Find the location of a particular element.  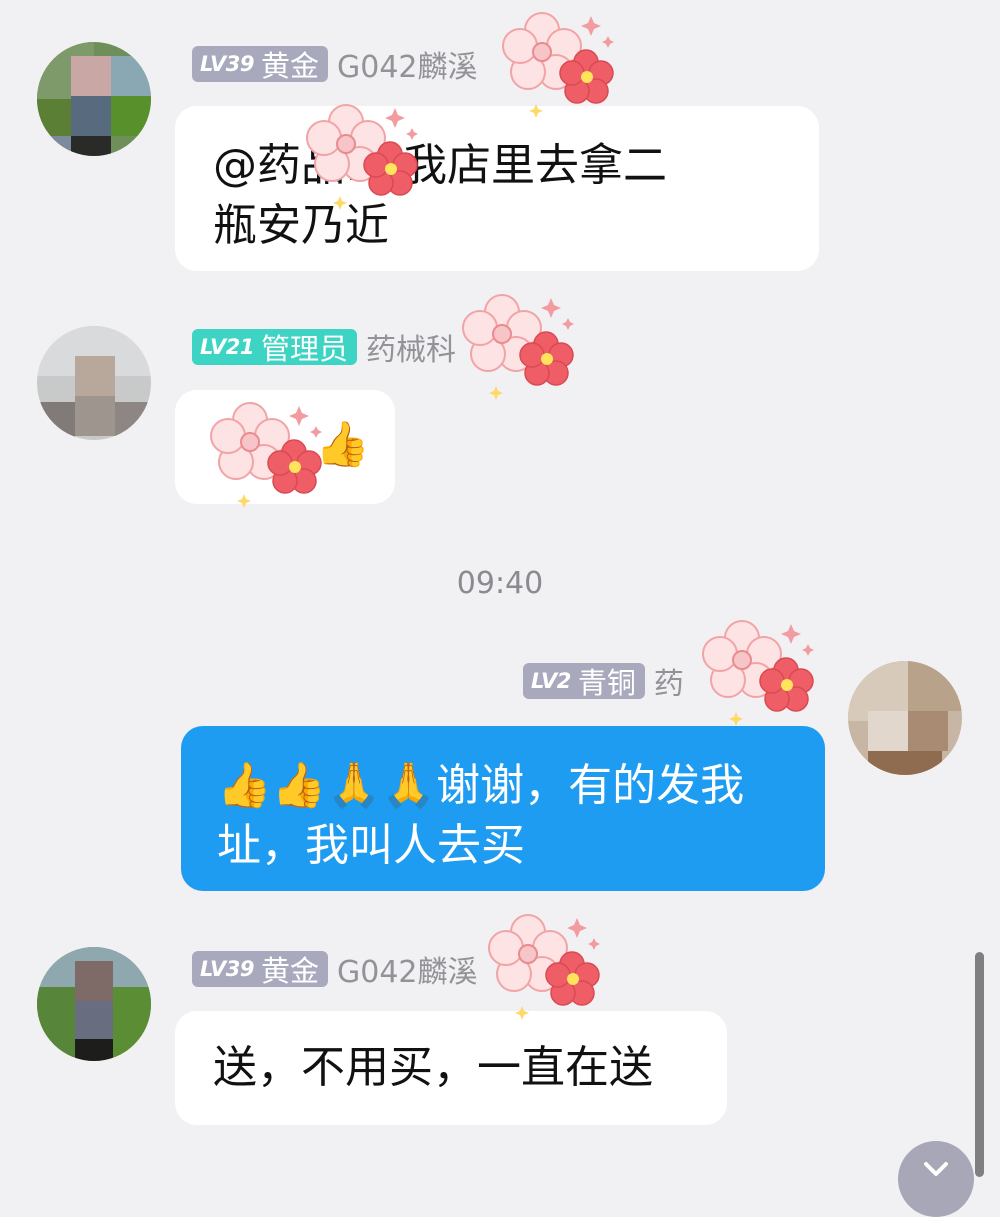

sender-name: 药 is located at coordinates (669, 681).